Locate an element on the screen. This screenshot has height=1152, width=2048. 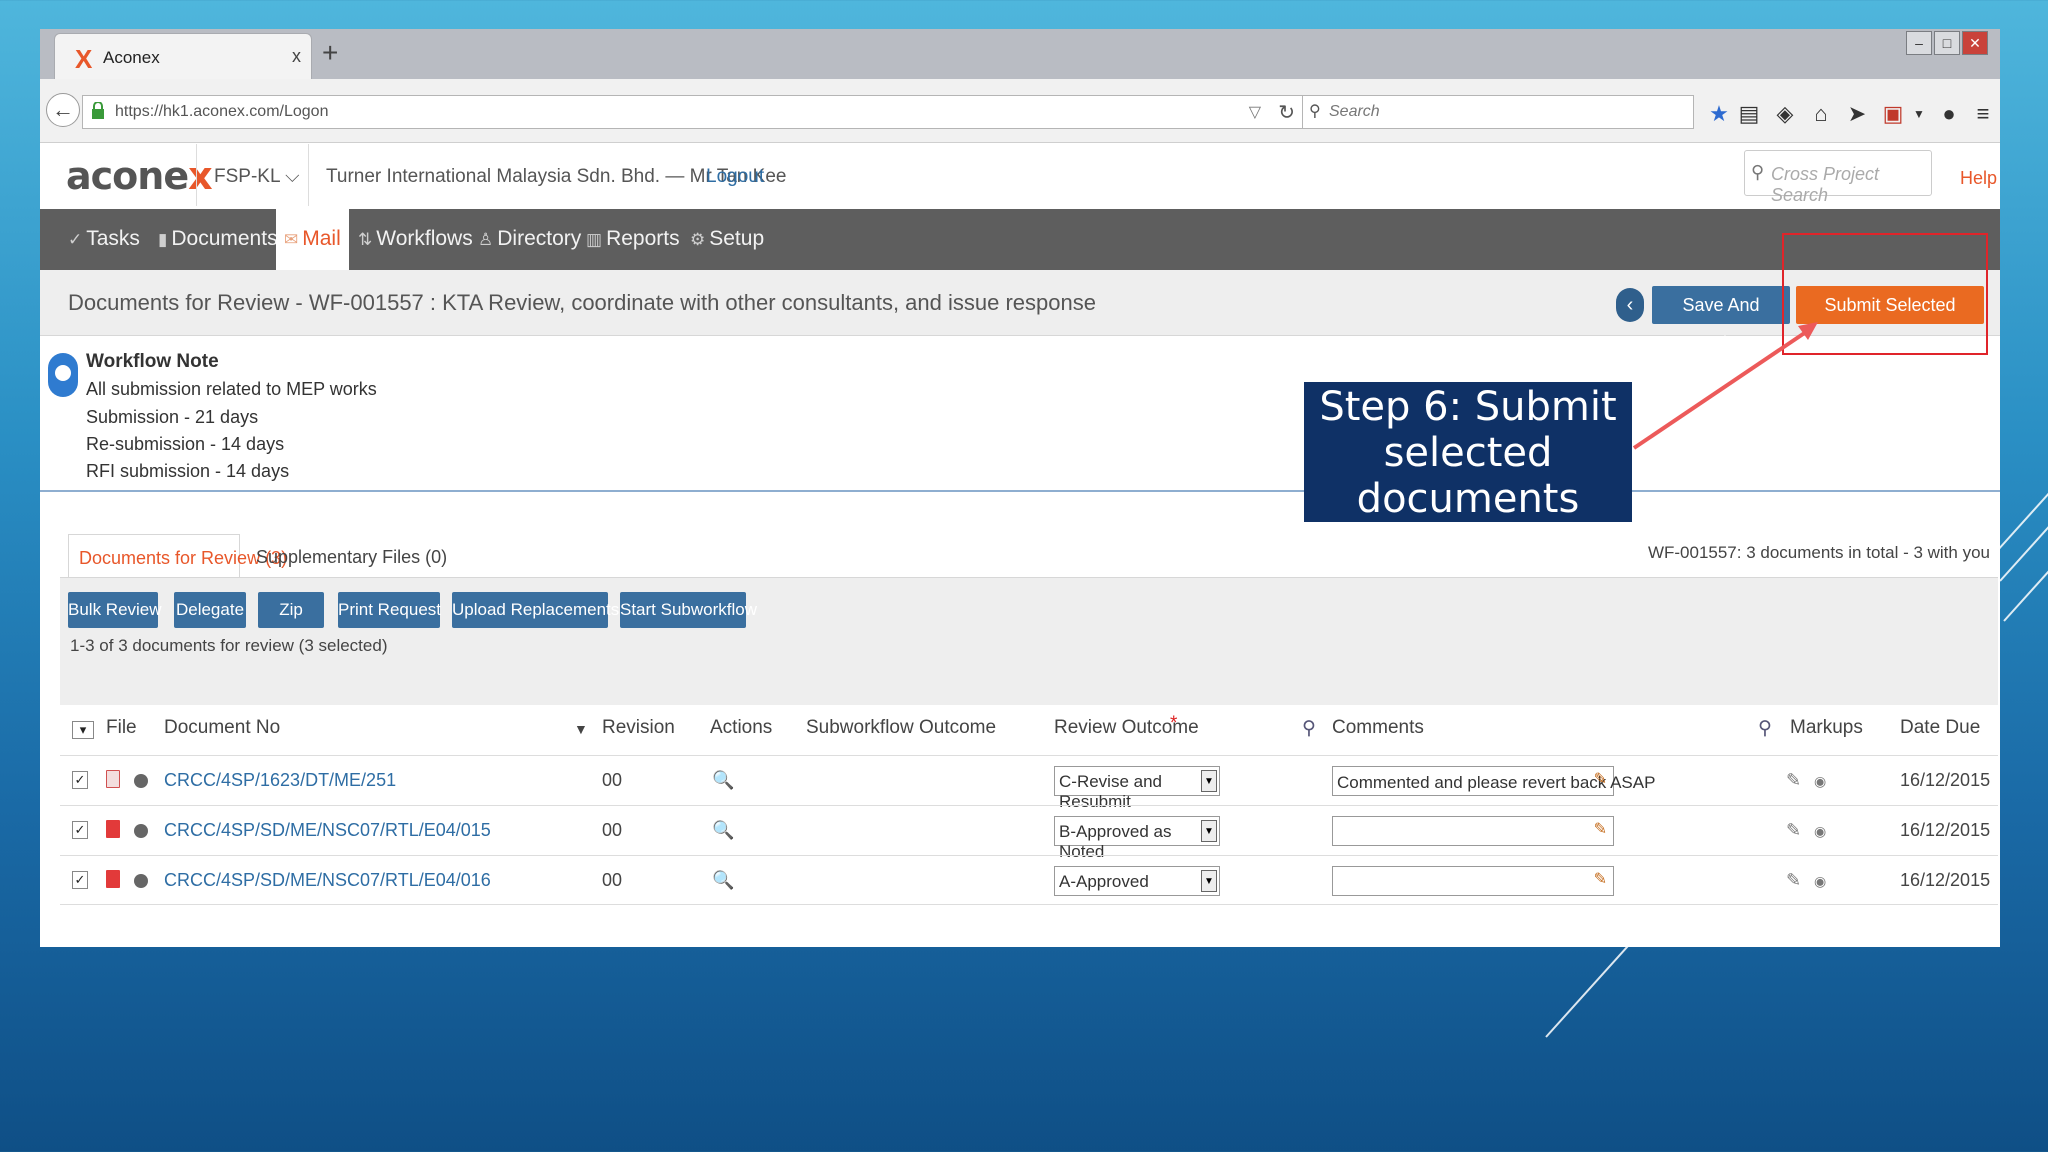
pocket-icon: ◈ is located at coordinates (1785, 114).